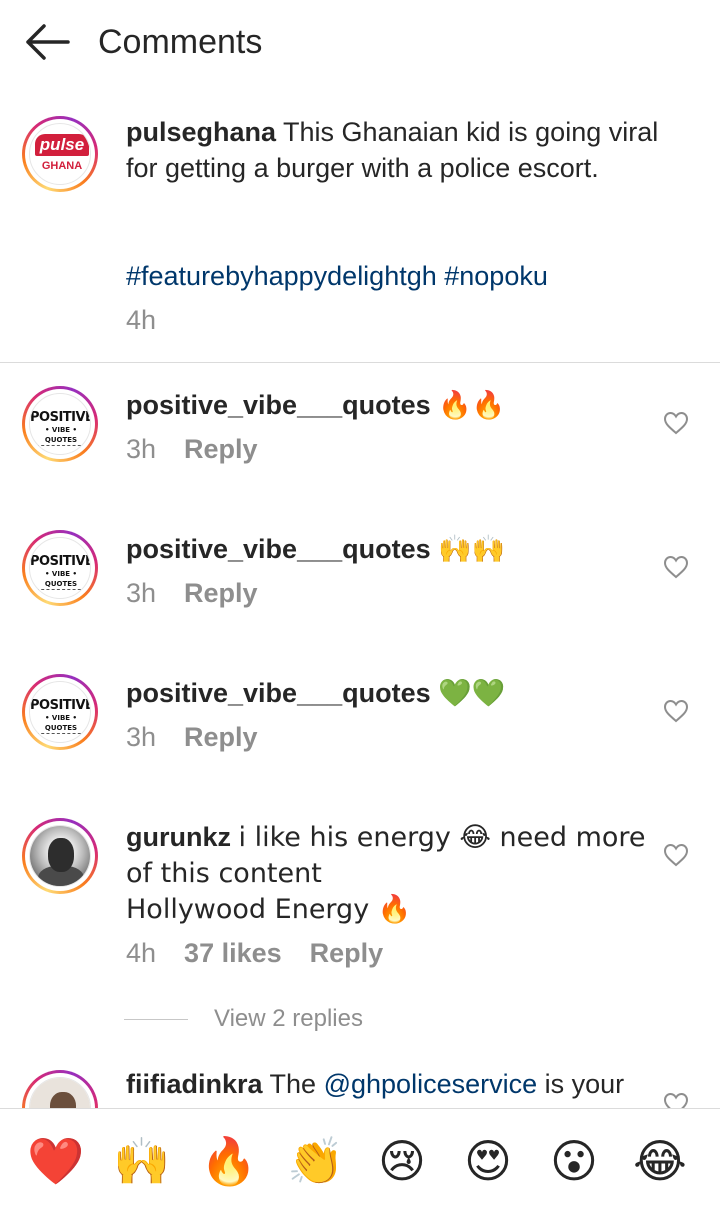  What do you see at coordinates (233, 953) in the screenshot?
I see `likes-count: 37 likes` at bounding box center [233, 953].